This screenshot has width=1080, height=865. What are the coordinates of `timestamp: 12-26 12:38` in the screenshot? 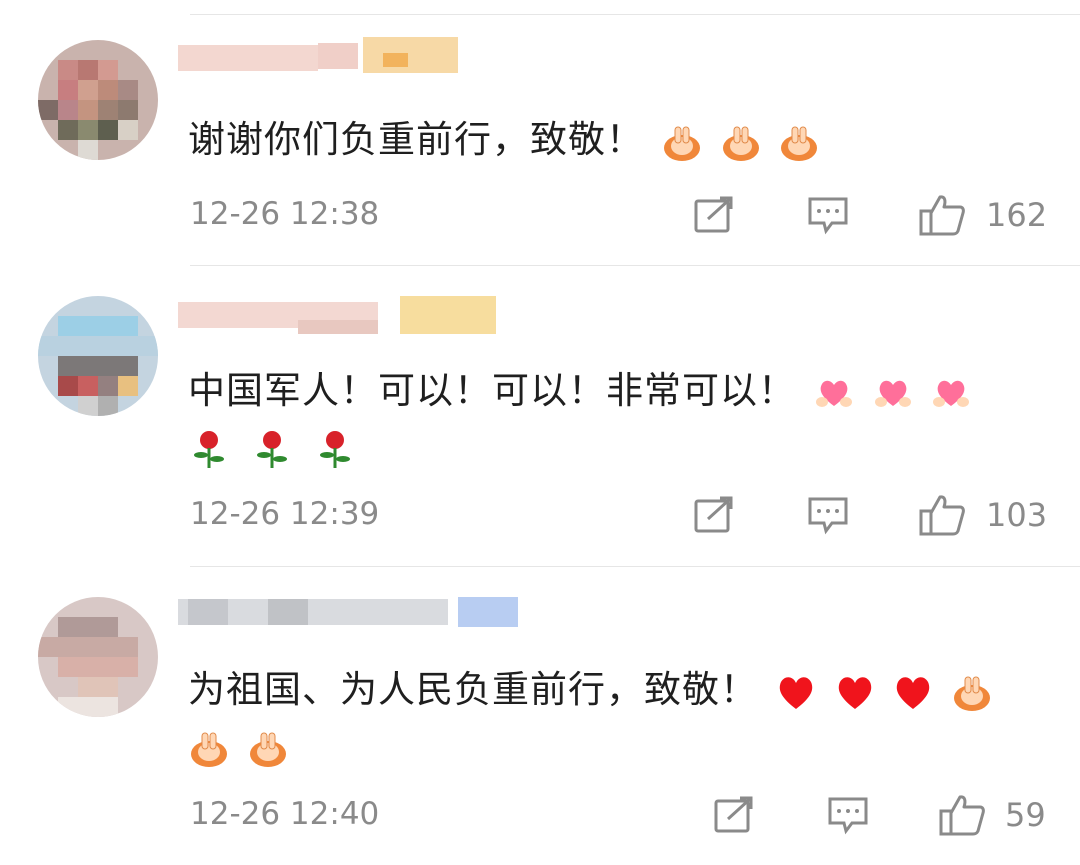 It's located at (285, 214).